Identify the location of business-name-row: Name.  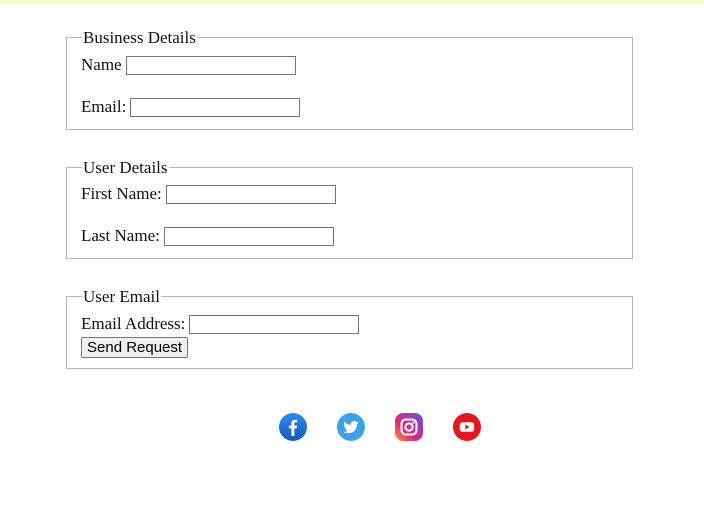
(188, 65).